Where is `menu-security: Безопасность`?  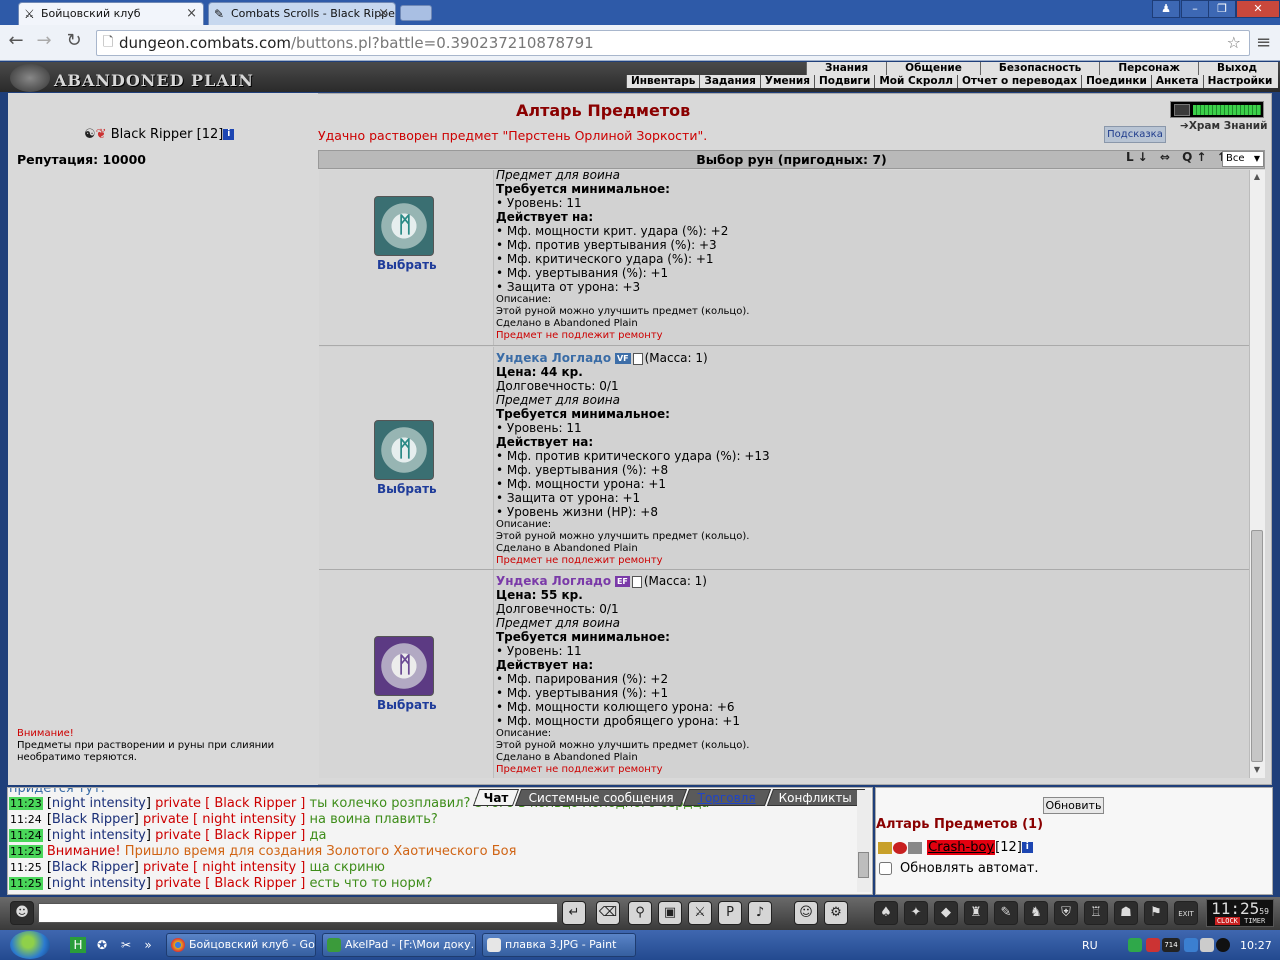 menu-security: Безопасность is located at coordinates (1039, 68).